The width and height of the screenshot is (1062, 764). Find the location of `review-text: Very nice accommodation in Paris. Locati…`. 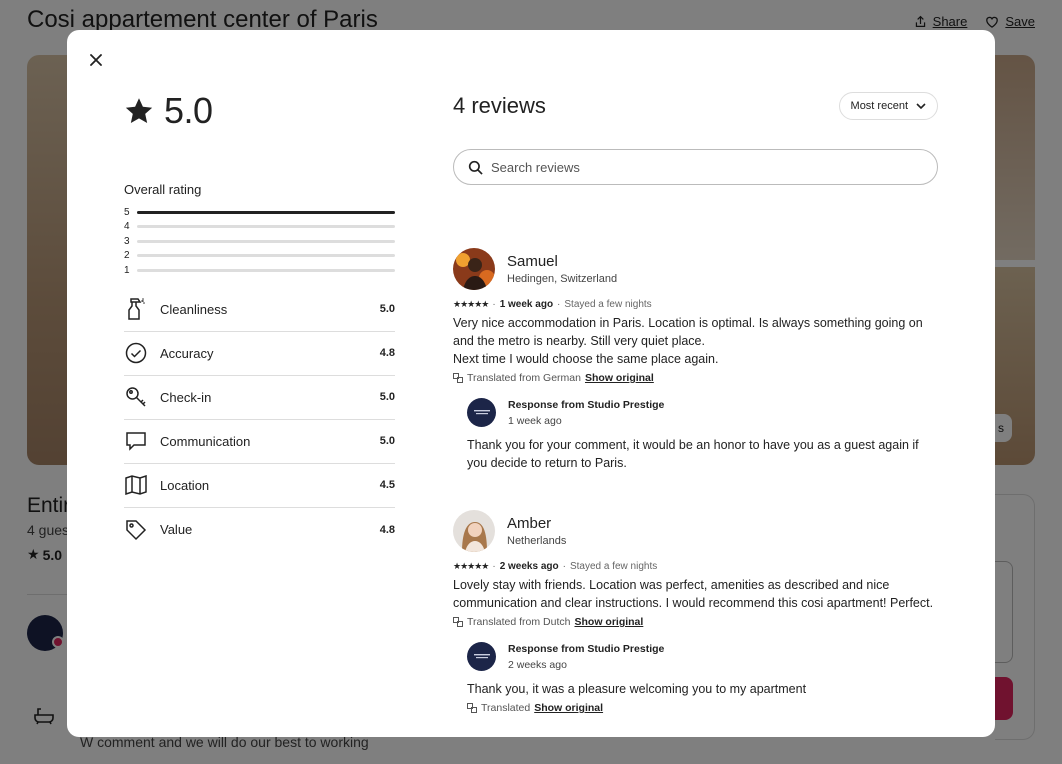

review-text: Very nice accommodation in Paris. Locati… is located at coordinates (688, 341).